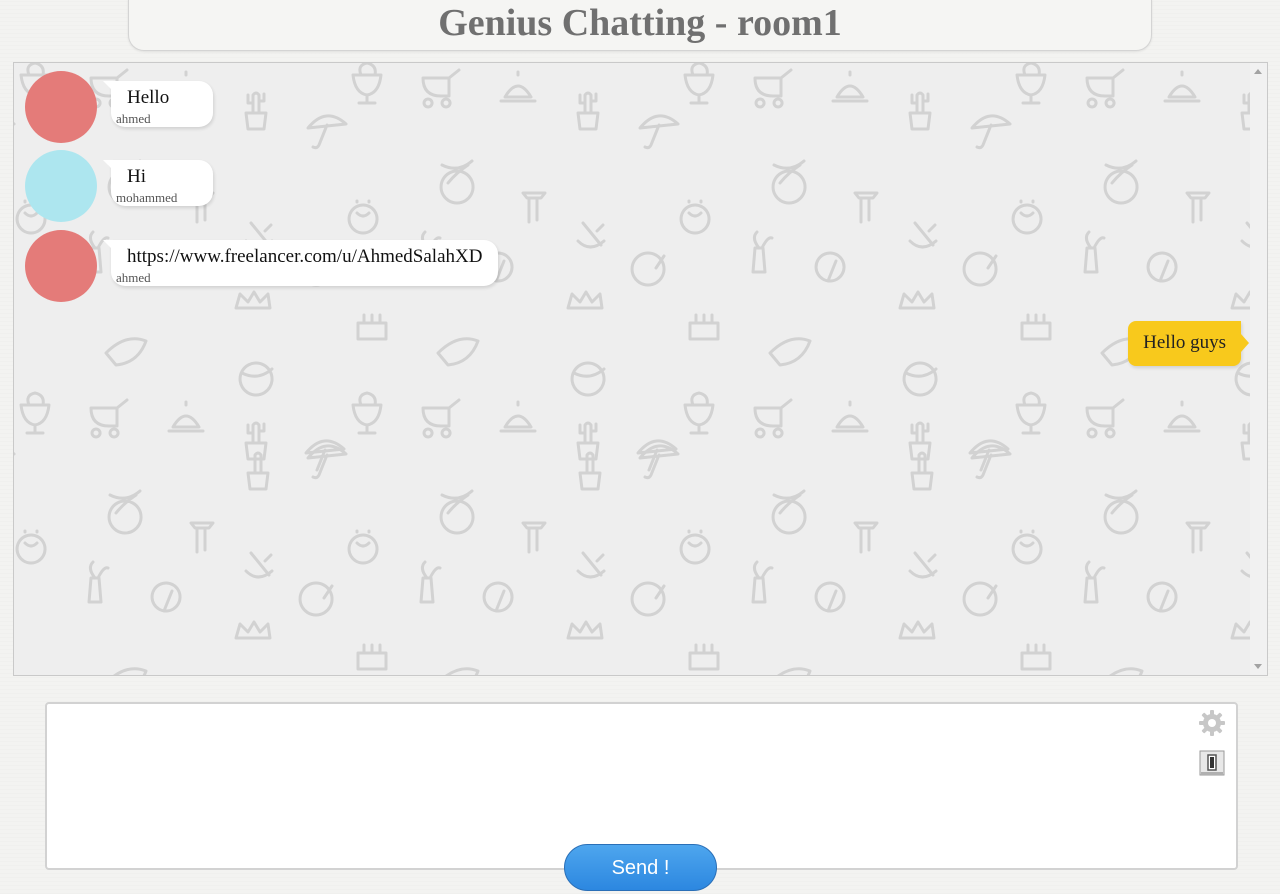 This screenshot has height=894, width=1280. I want to click on message-text: Hello, so click(148, 97).